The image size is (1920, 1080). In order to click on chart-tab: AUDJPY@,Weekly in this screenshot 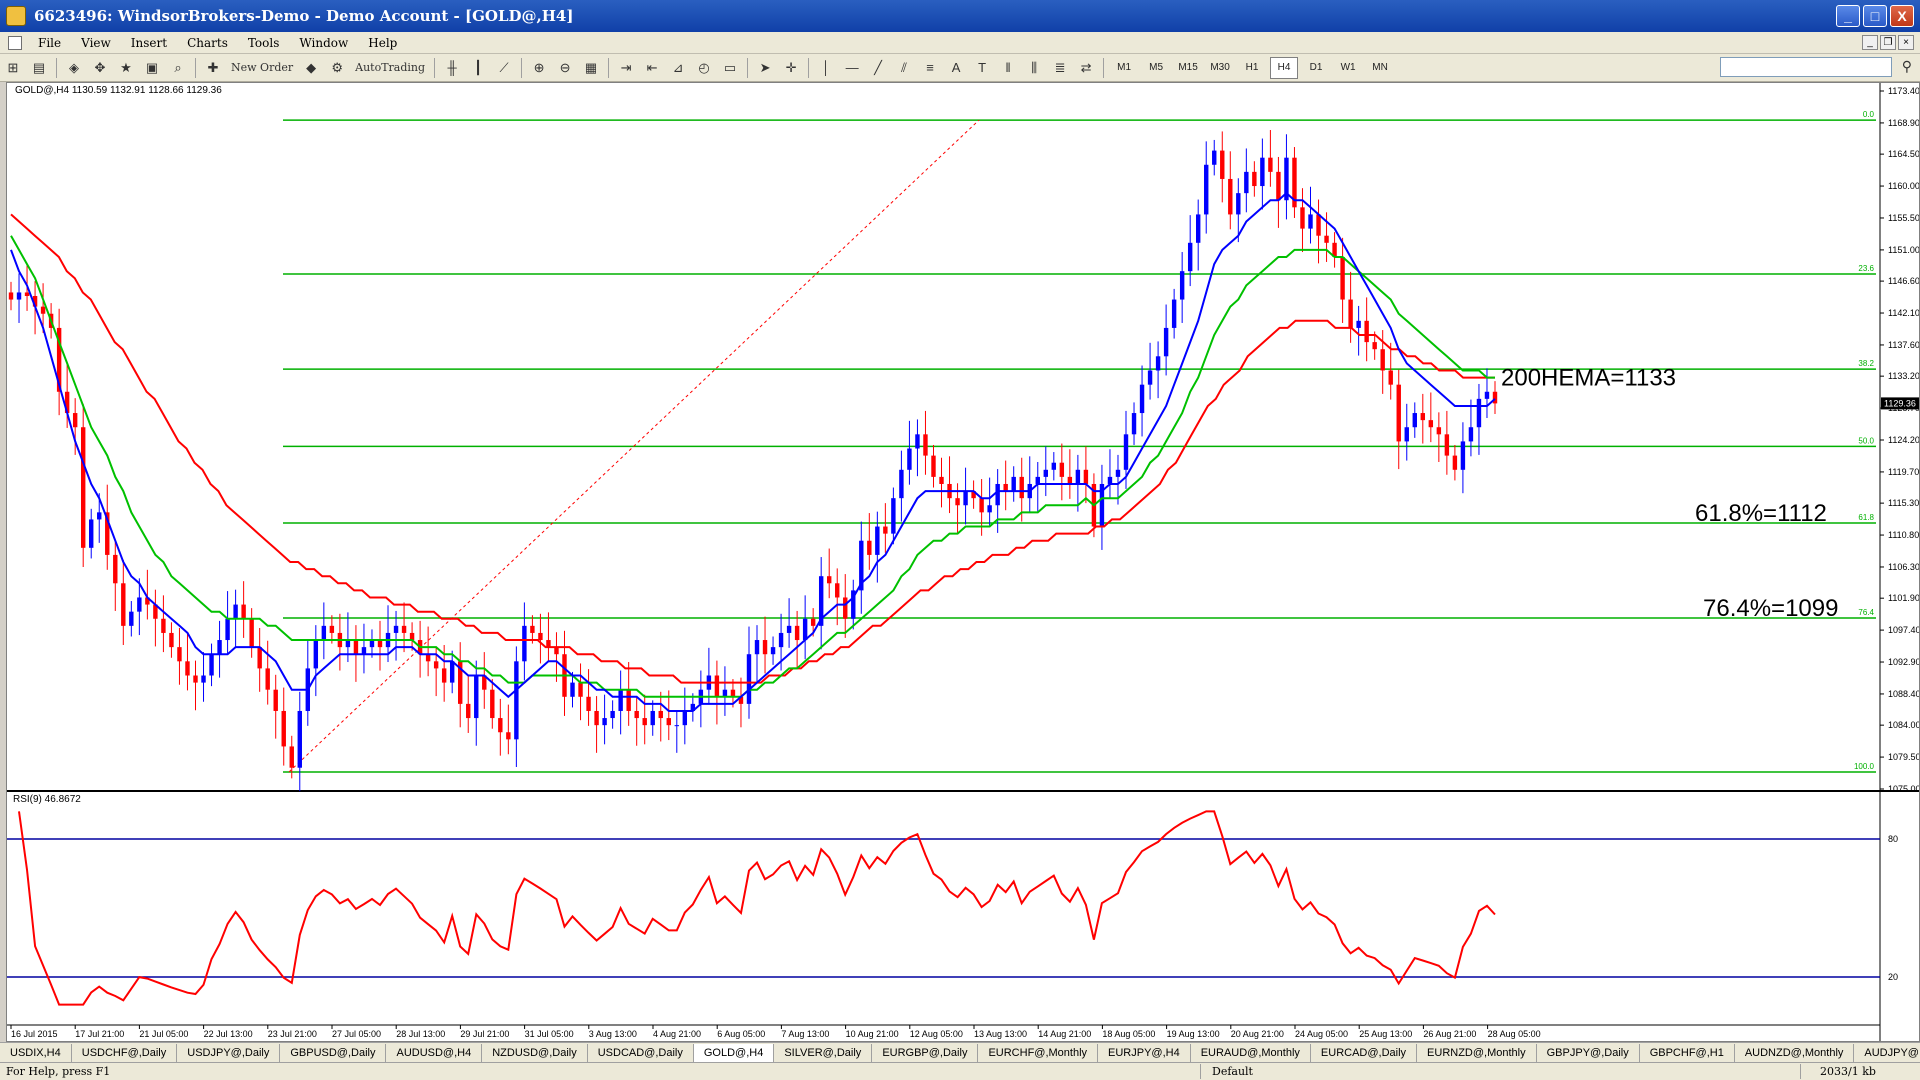, I will do `click(1887, 1053)`.